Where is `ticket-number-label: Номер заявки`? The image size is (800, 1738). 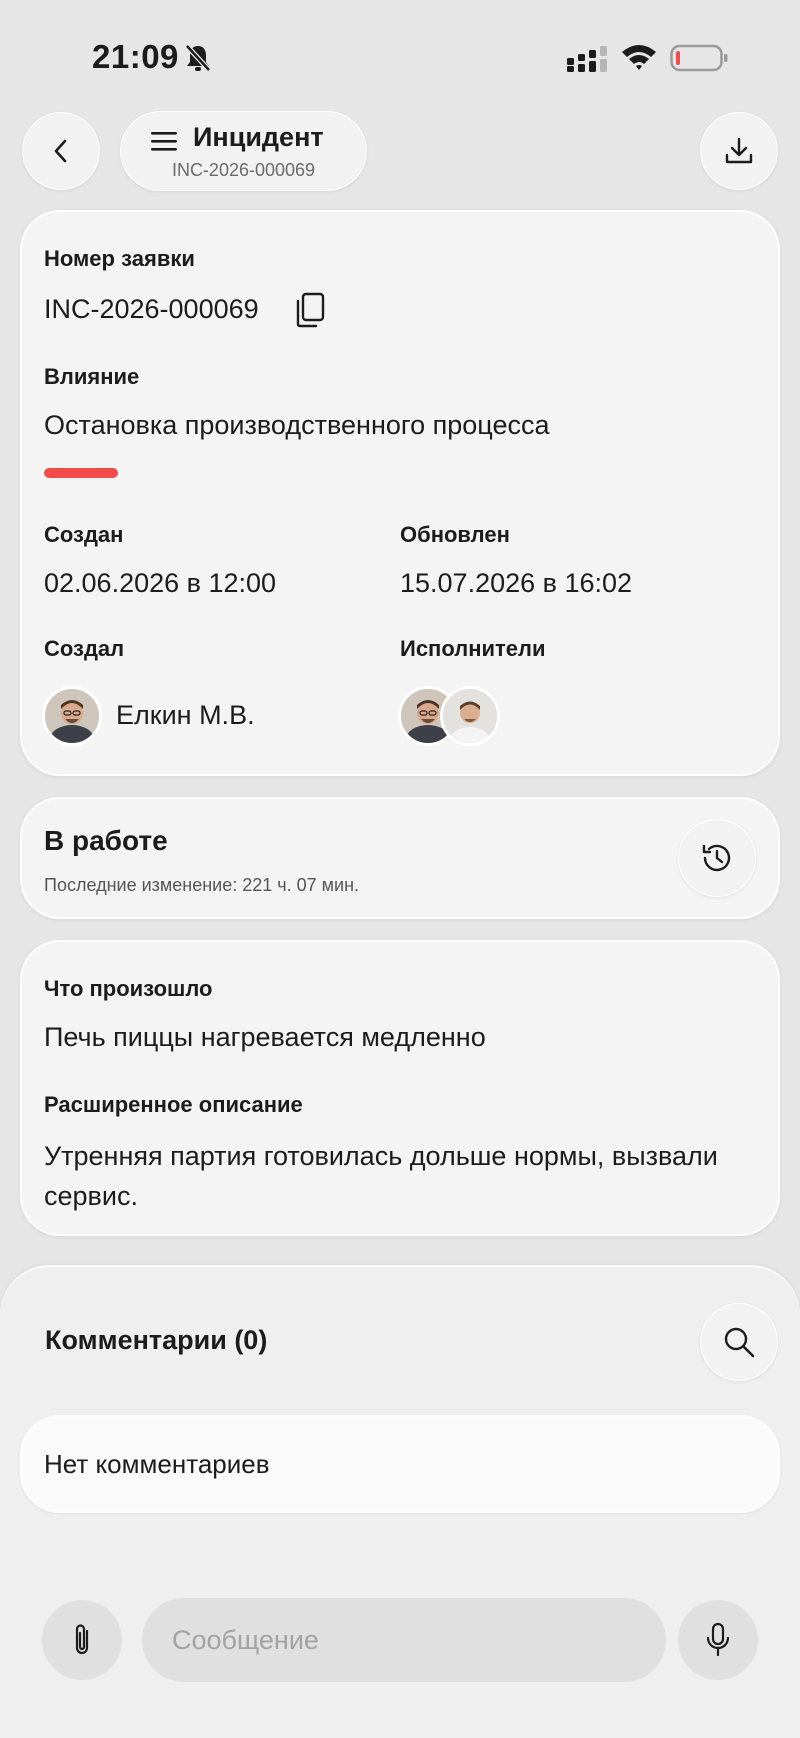
ticket-number-label: Номер заявки is located at coordinates (119, 258).